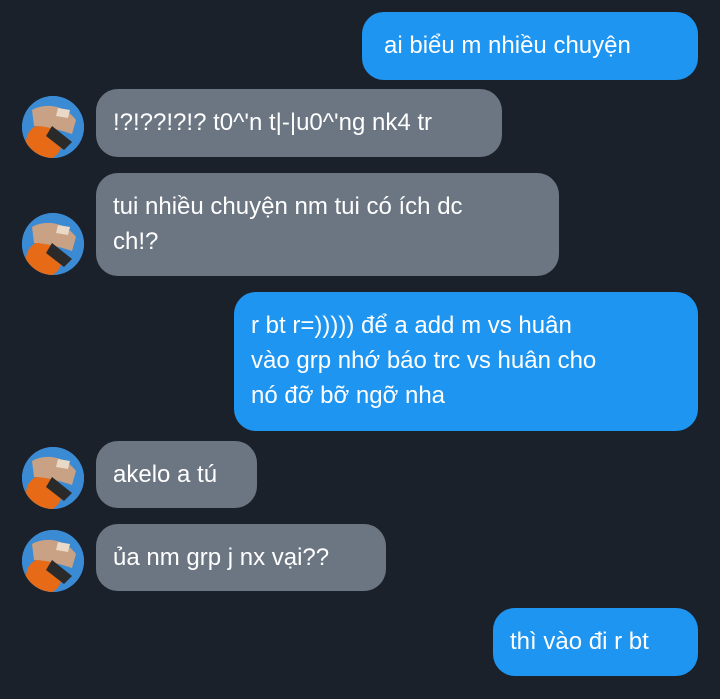 The height and width of the screenshot is (699, 720). What do you see at coordinates (165, 474) in the screenshot?
I see `message-text: akelo a tú` at bounding box center [165, 474].